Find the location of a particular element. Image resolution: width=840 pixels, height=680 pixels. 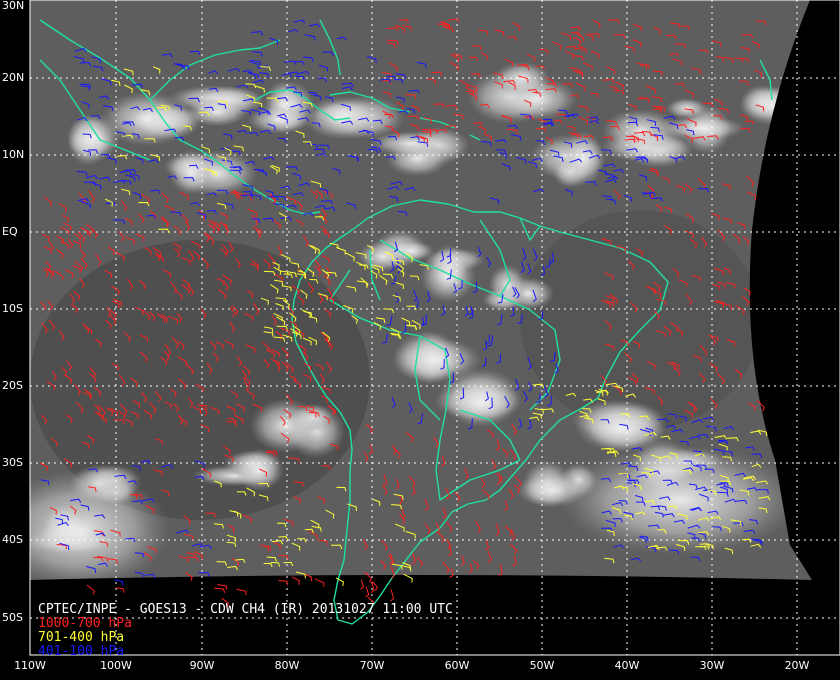

legend-low-level: 1000-700 hPa is located at coordinates (85, 623).